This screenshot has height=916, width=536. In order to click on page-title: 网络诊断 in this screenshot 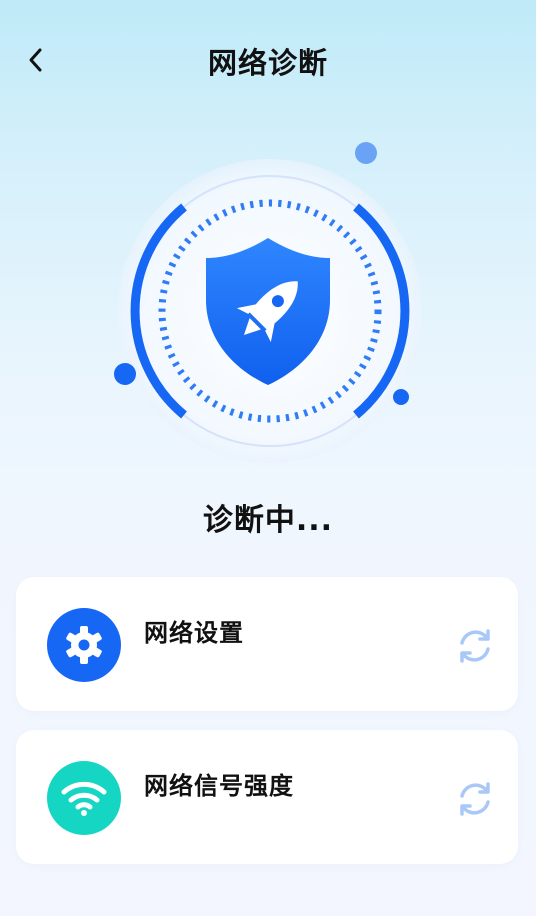, I will do `click(267, 63)`.